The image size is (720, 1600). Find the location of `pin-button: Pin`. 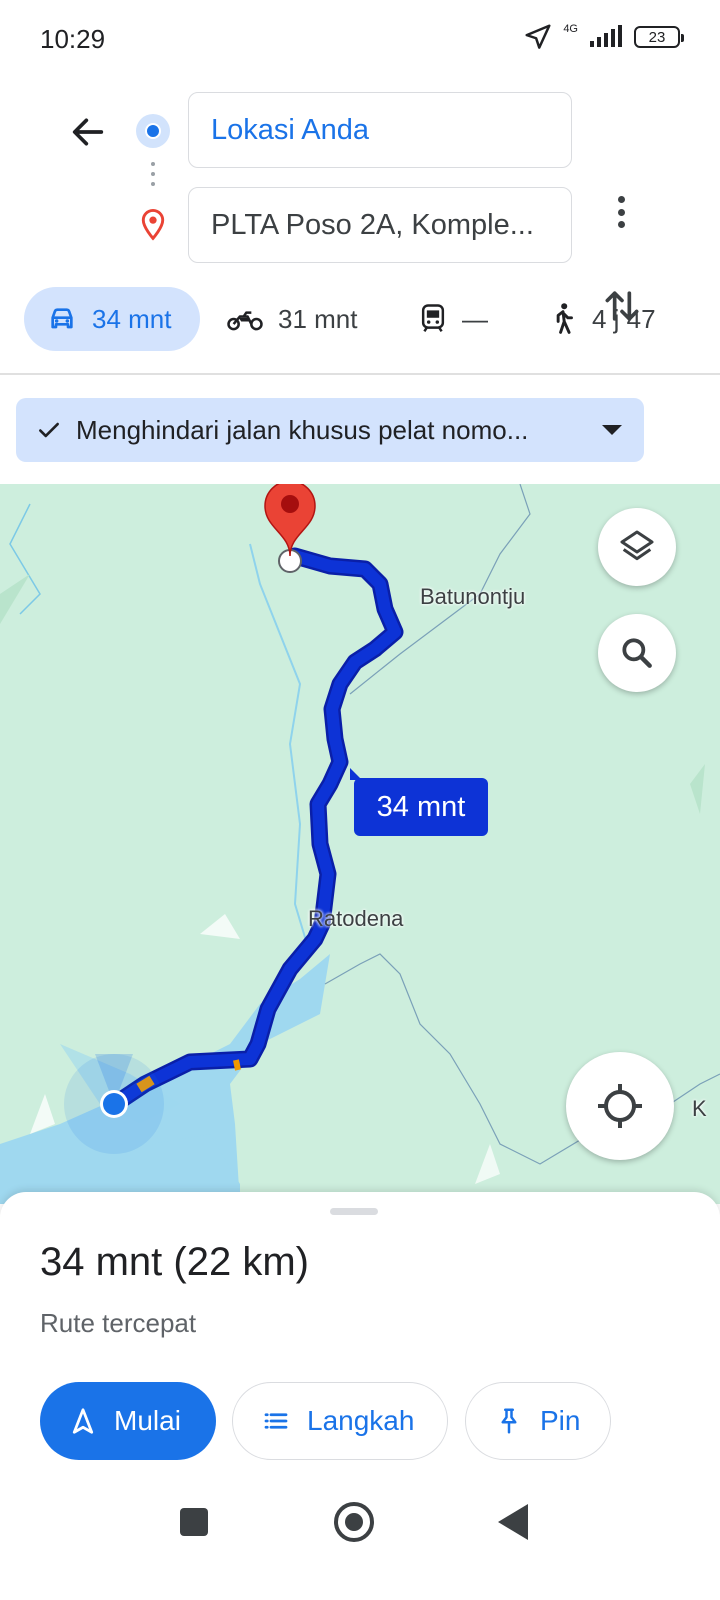

pin-button: Pin is located at coordinates (538, 1421).